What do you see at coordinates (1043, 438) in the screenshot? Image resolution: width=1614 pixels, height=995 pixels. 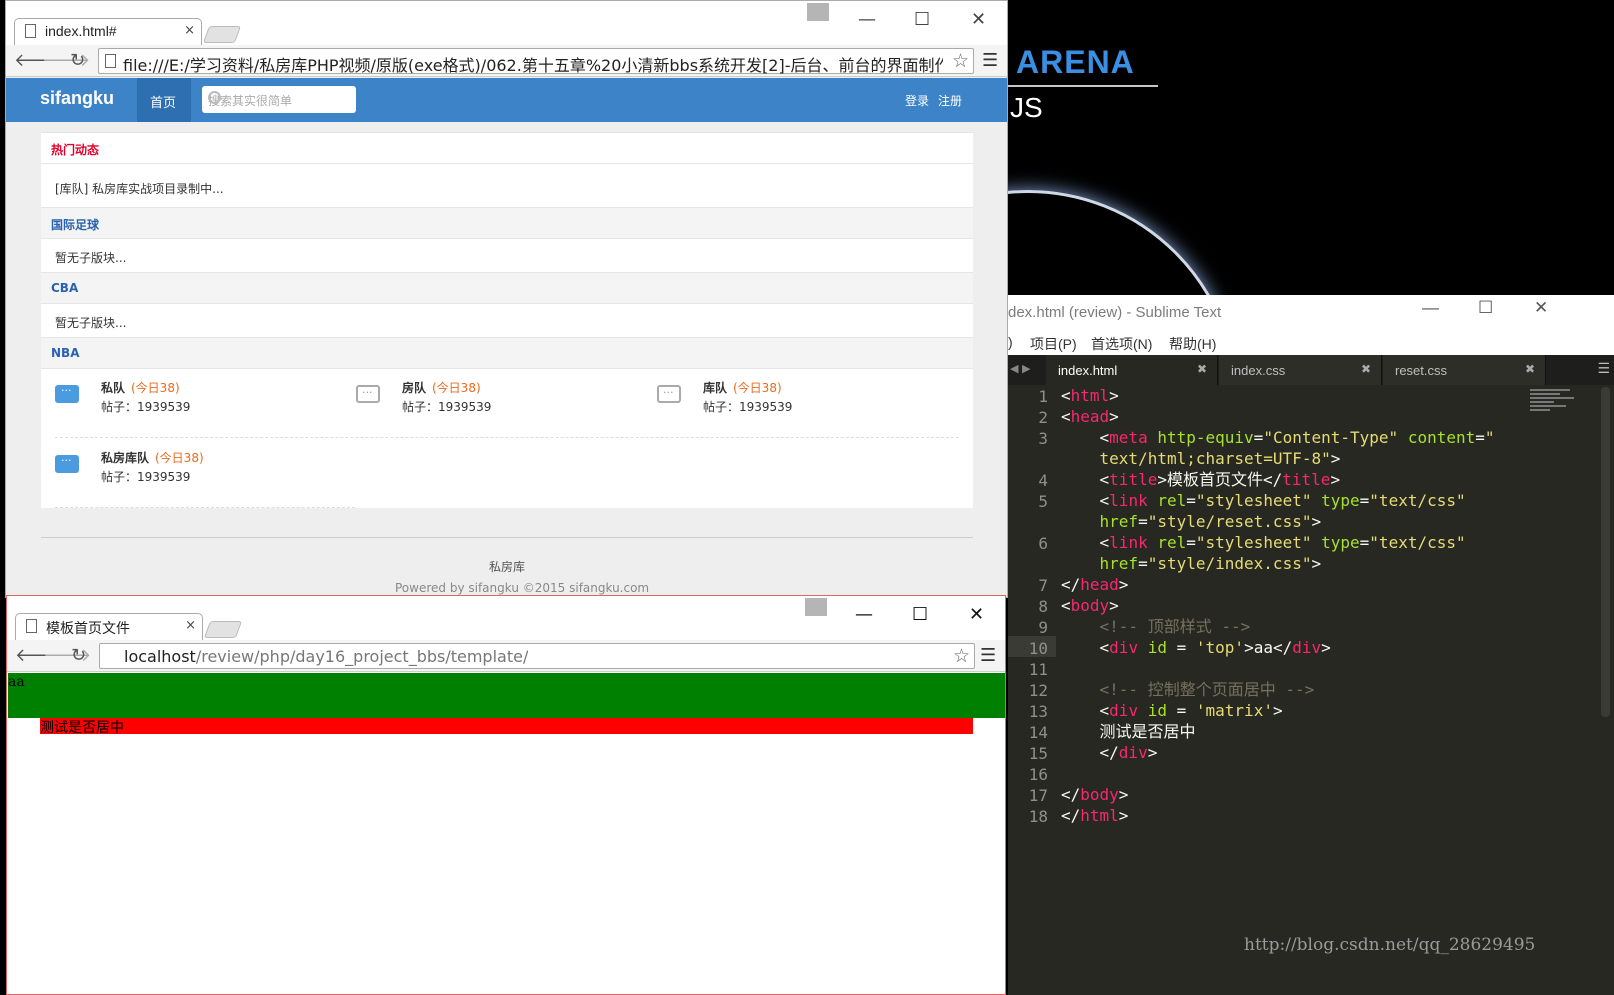 I see `line-number: 3` at bounding box center [1043, 438].